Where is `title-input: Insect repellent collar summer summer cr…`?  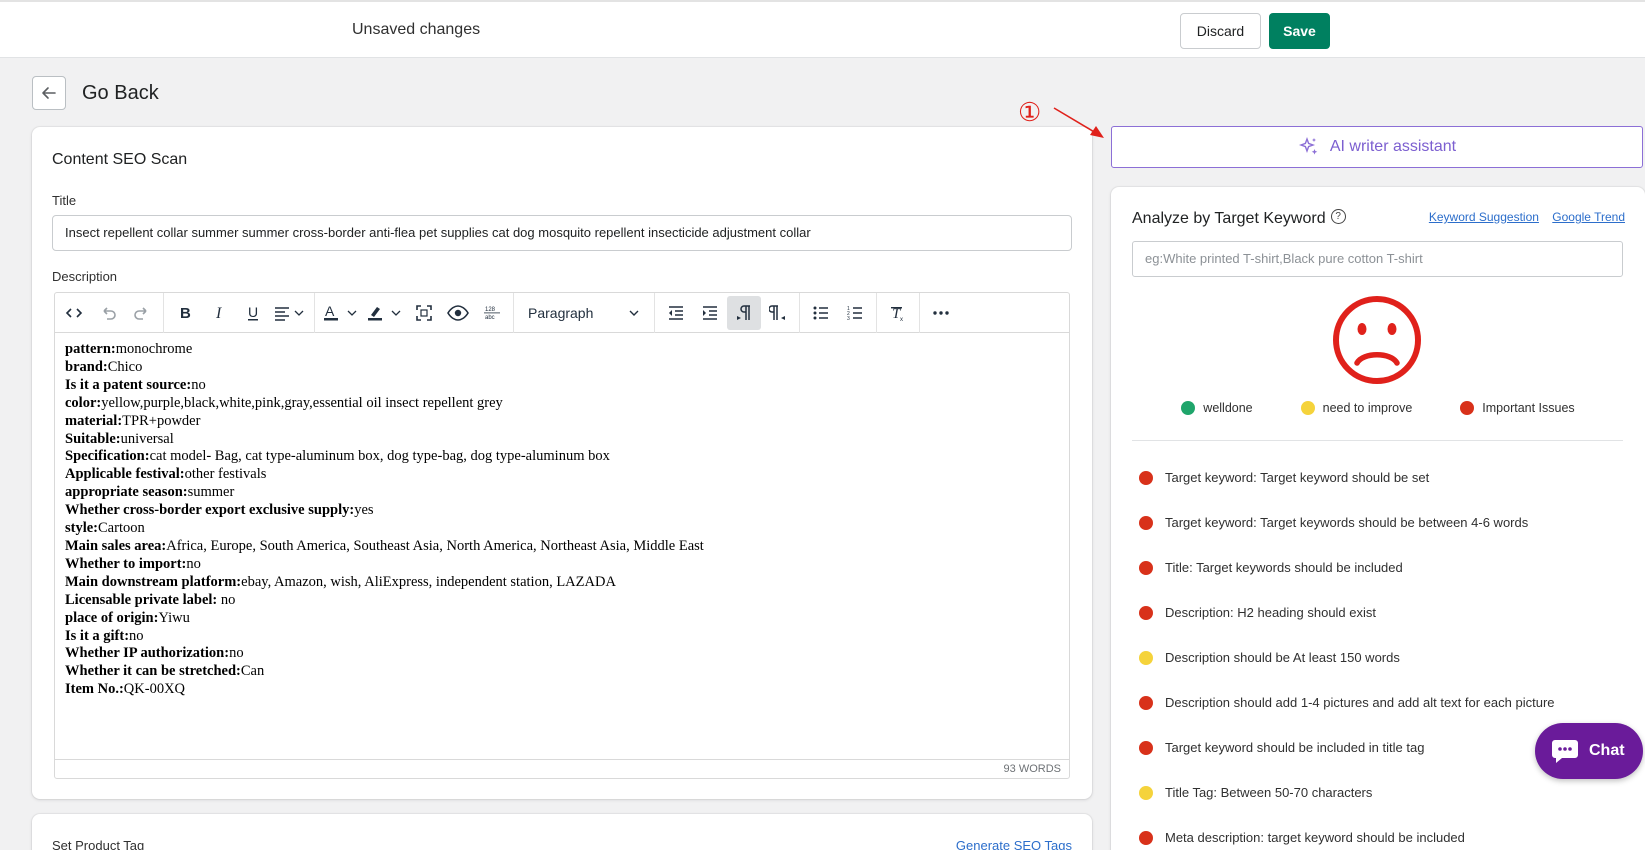 title-input: Insect repellent collar summer summer cr… is located at coordinates (562, 233).